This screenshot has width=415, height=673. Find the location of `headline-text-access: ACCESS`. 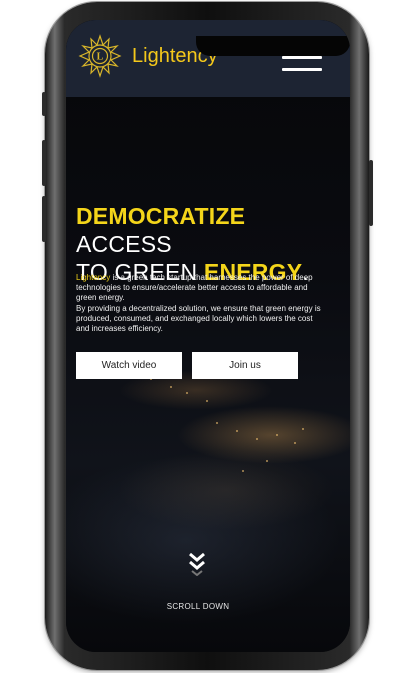

headline-text-access: ACCESS is located at coordinates (124, 244).